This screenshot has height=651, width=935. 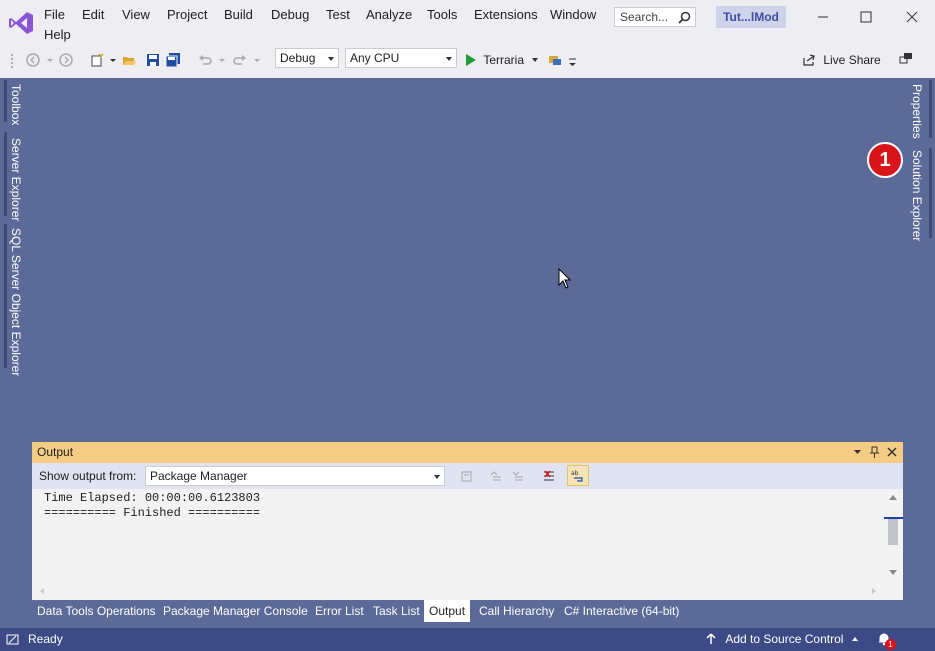 I want to click on mouse-cursor-icon, so click(x=565, y=278).